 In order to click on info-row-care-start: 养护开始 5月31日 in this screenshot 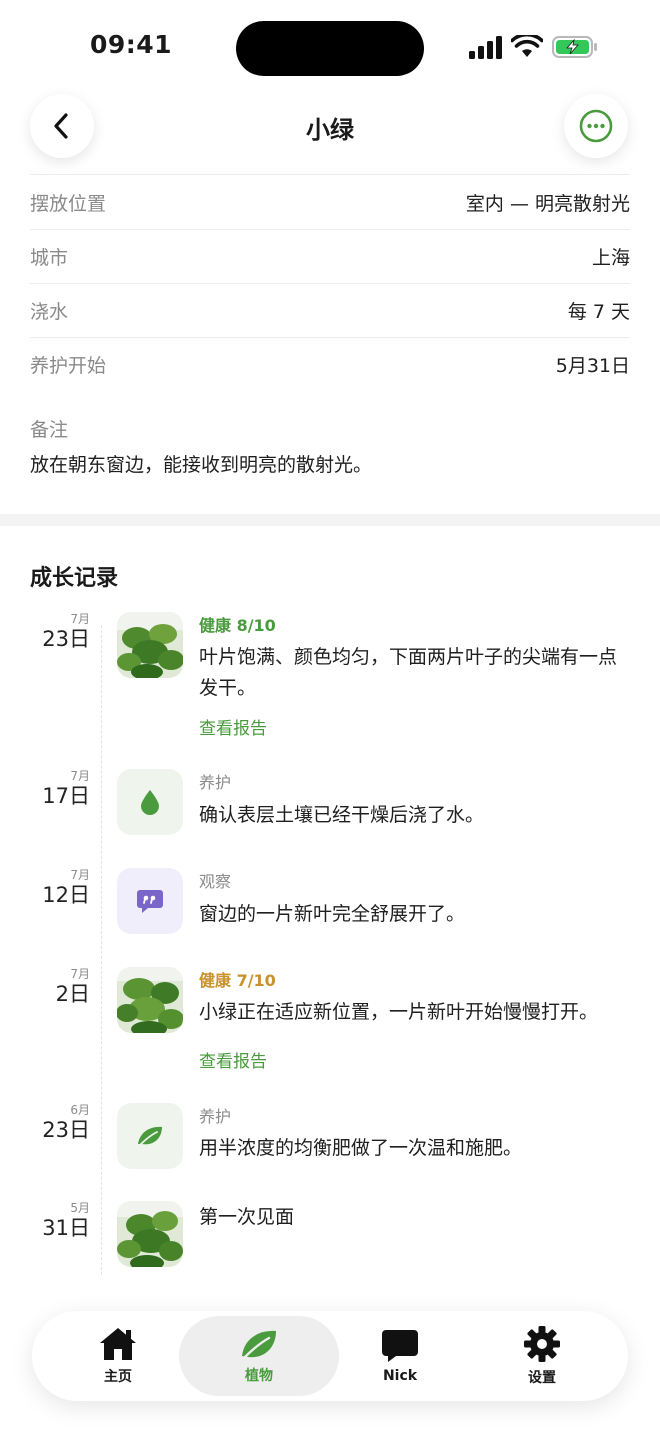, I will do `click(330, 364)`.